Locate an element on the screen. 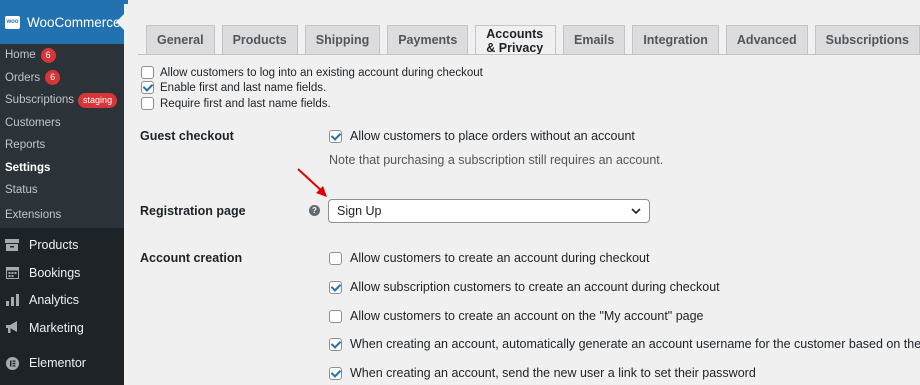 Image resolution: width=920 pixels, height=385 pixels. woocommerce-logo-icon: woo is located at coordinates (12, 22).